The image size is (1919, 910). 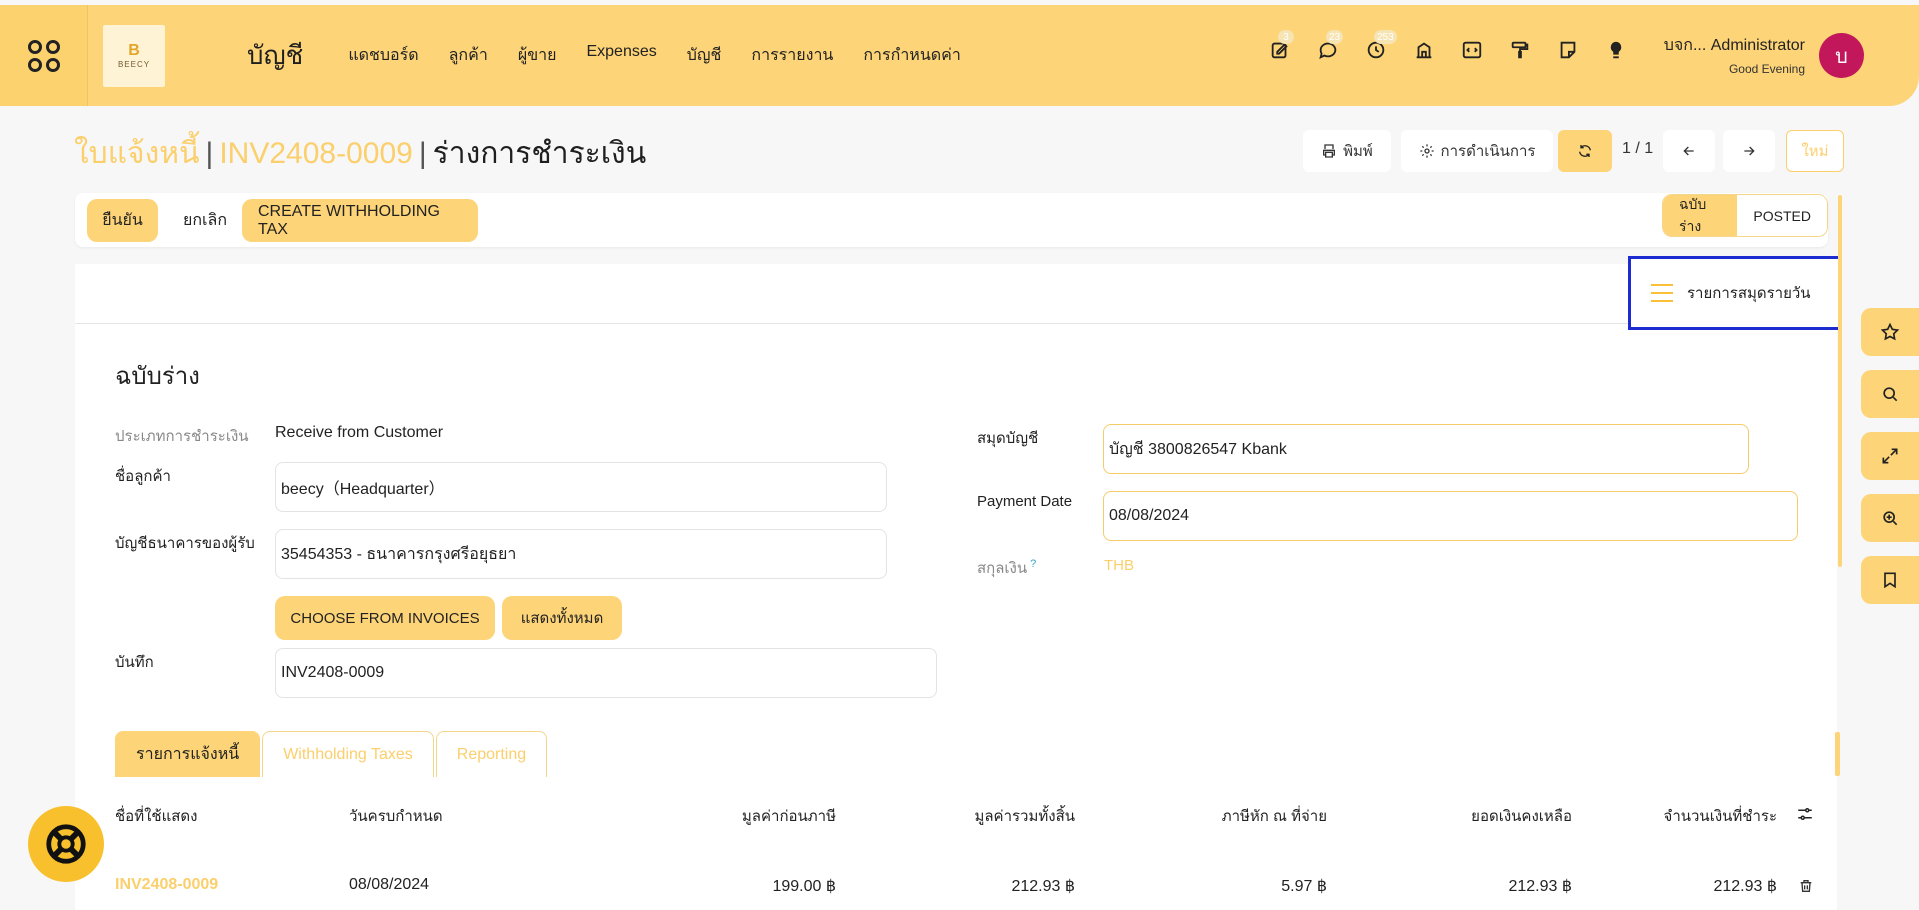 I want to click on page-title: ร่างการชำระเงิน, so click(x=539, y=153).